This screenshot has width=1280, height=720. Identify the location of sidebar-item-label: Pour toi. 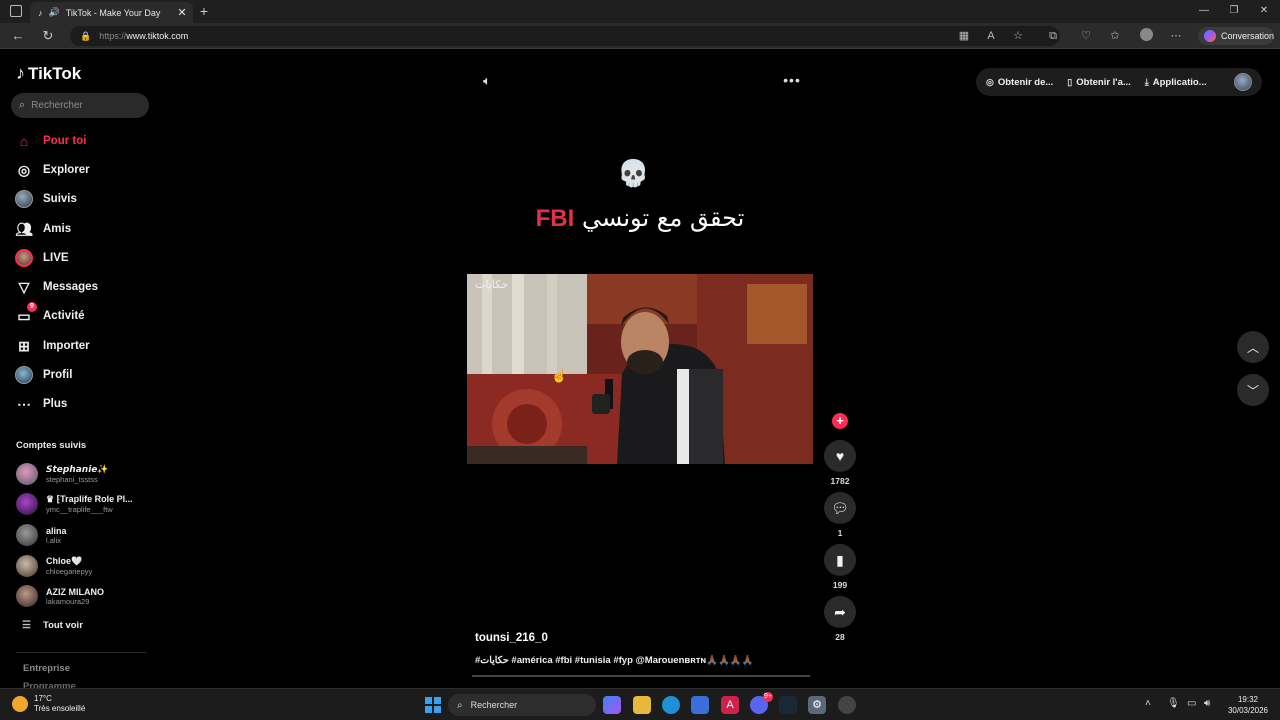
(65, 141).